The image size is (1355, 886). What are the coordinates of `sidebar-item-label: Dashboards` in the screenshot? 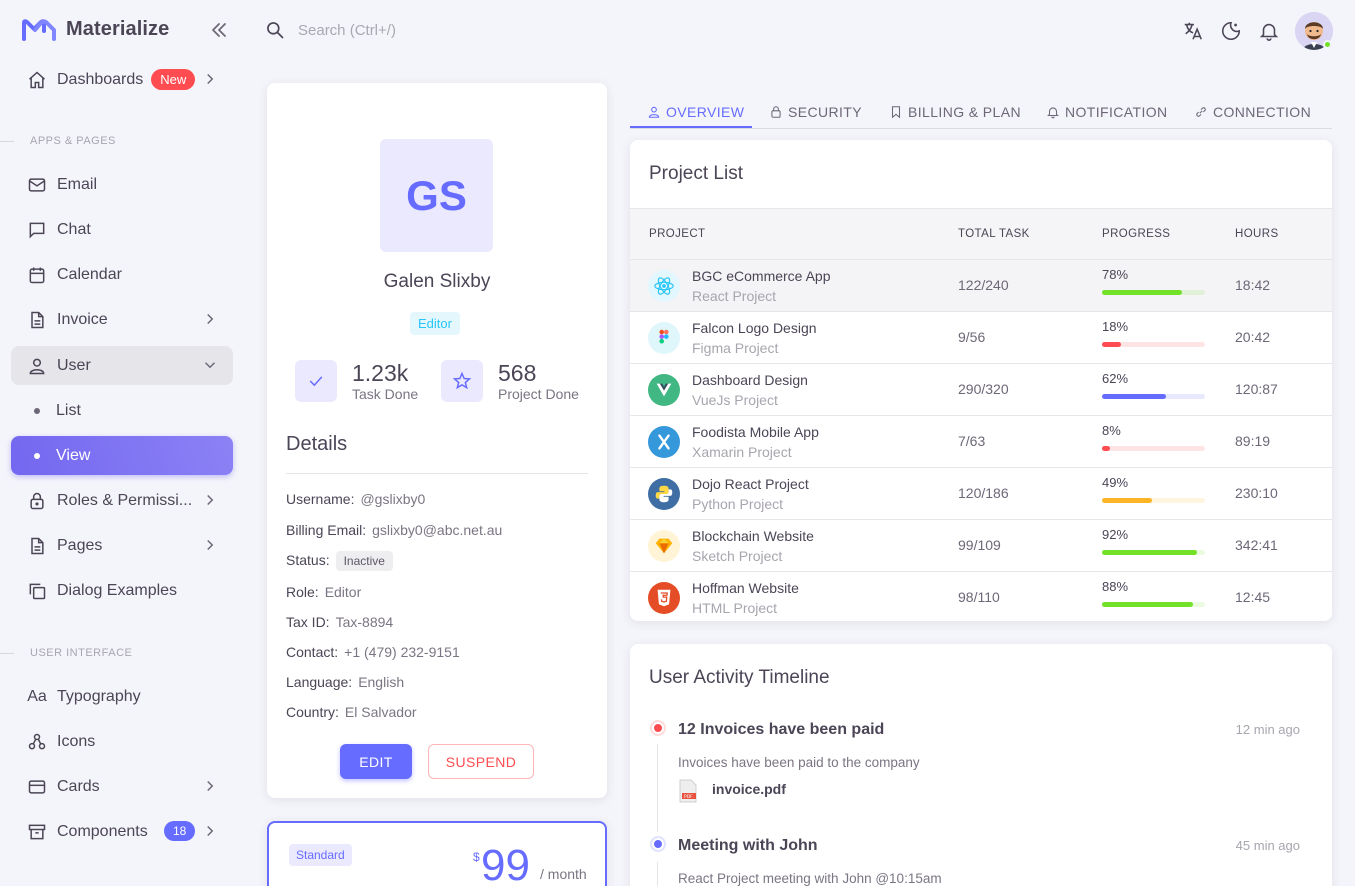 It's located at (100, 79).